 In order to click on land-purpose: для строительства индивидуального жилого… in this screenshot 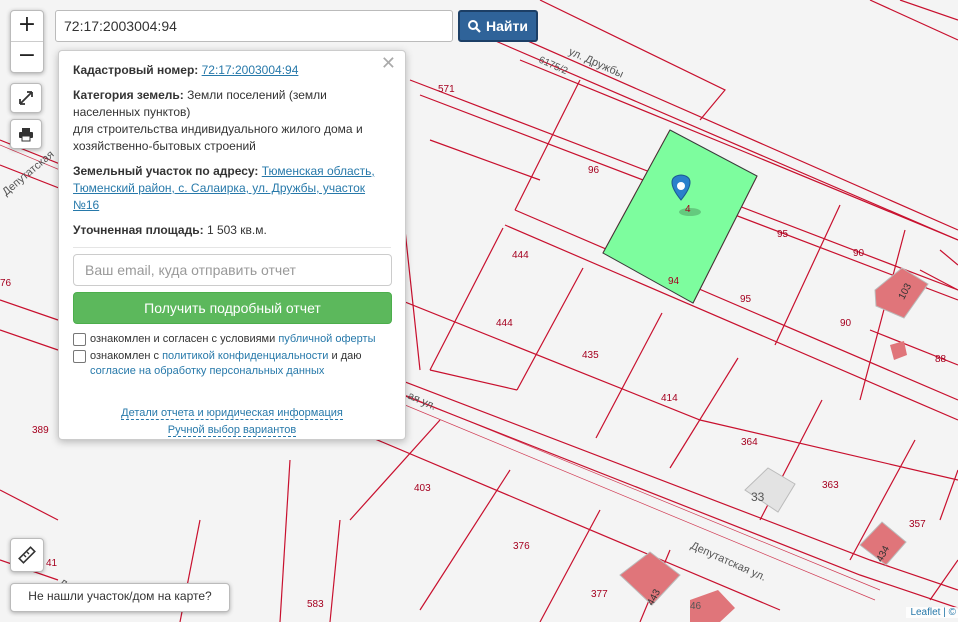, I will do `click(218, 137)`.